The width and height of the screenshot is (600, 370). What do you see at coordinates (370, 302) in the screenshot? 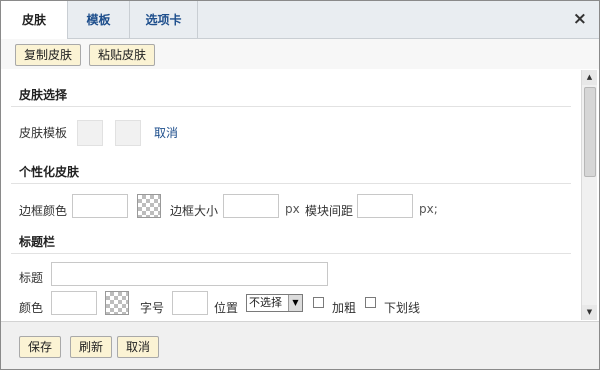
I see `underline-checkbox` at bounding box center [370, 302].